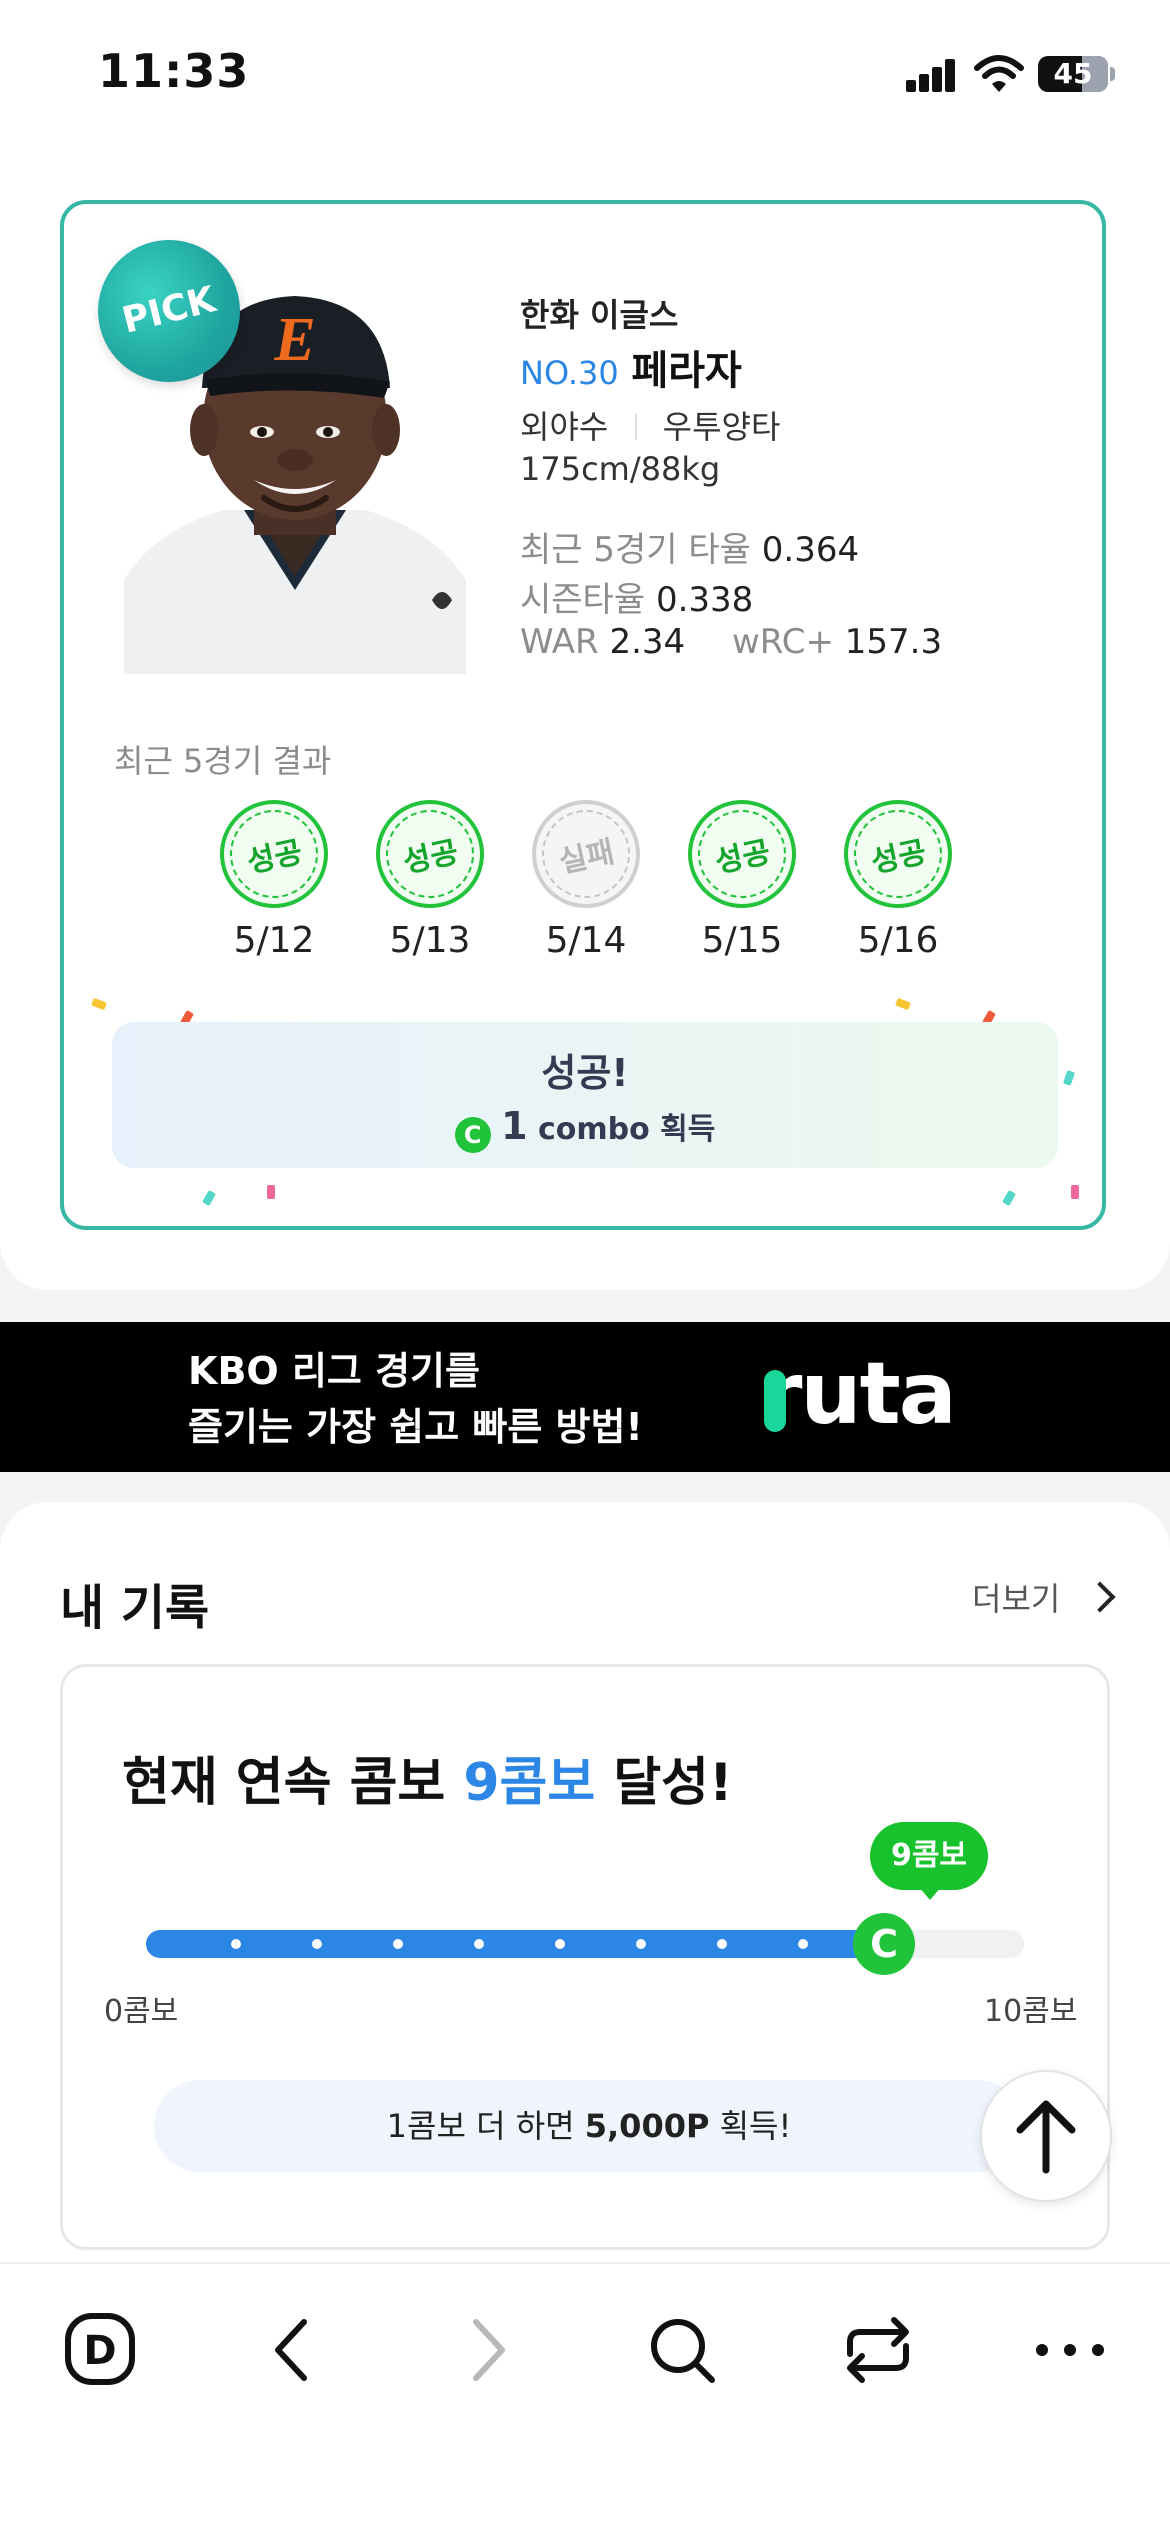 The image size is (1170, 2534). I want to click on arrow-up-icon, so click(1046, 2137).